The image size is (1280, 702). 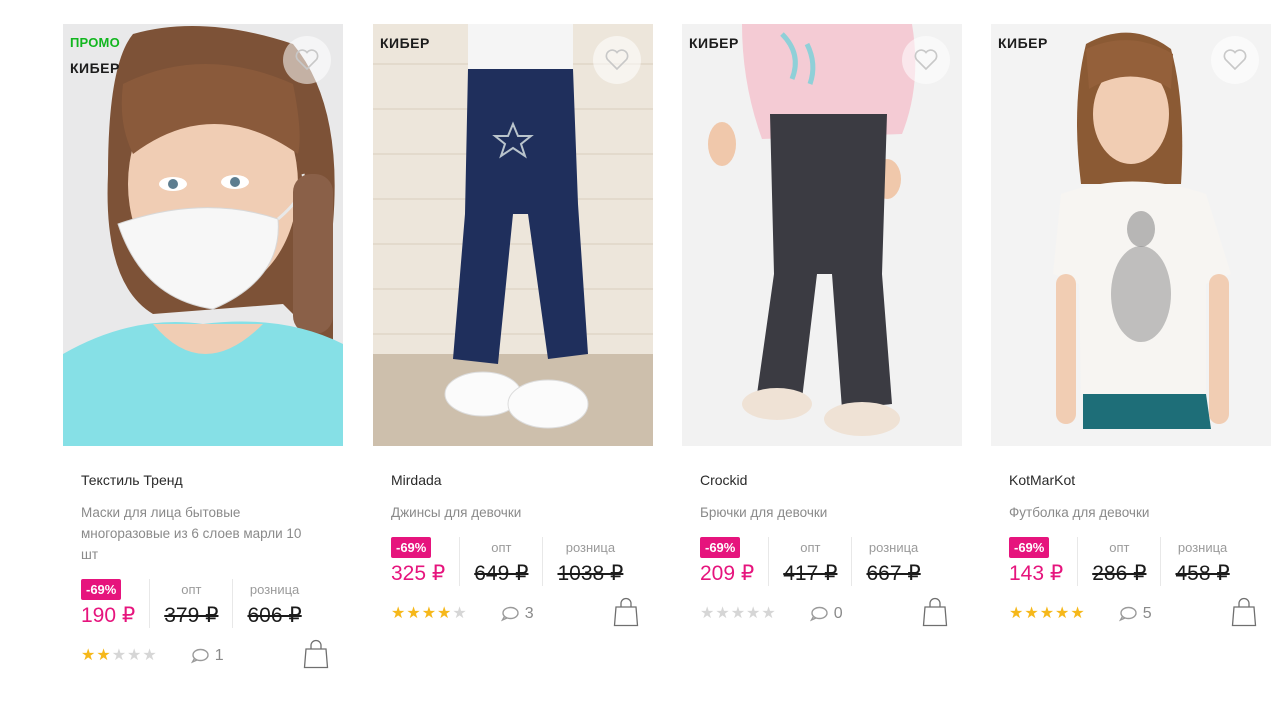 What do you see at coordinates (522, 480) in the screenshot?
I see `product-brand: Mirdada` at bounding box center [522, 480].